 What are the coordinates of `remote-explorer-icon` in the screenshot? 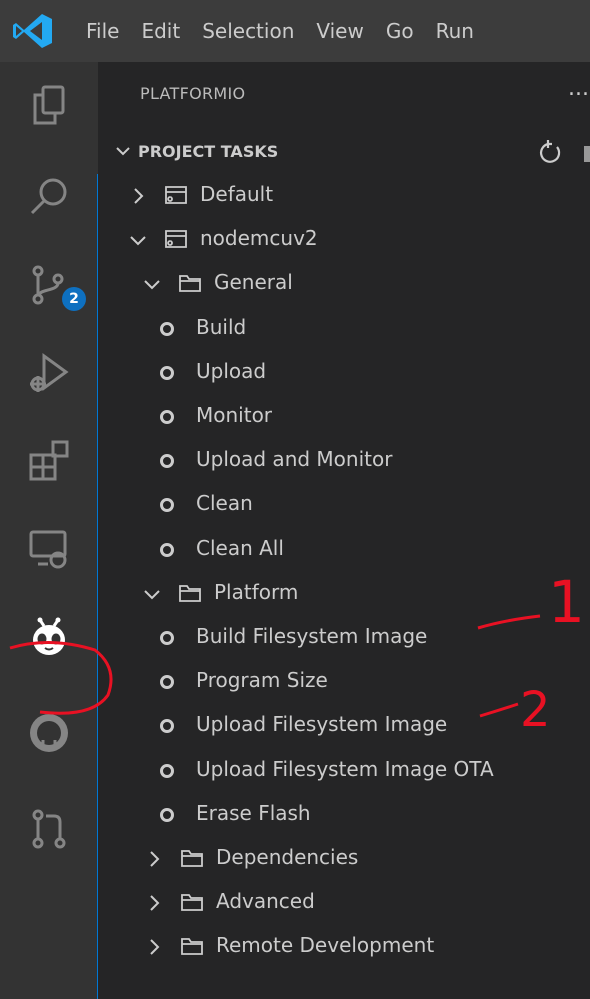 It's located at (48, 549).